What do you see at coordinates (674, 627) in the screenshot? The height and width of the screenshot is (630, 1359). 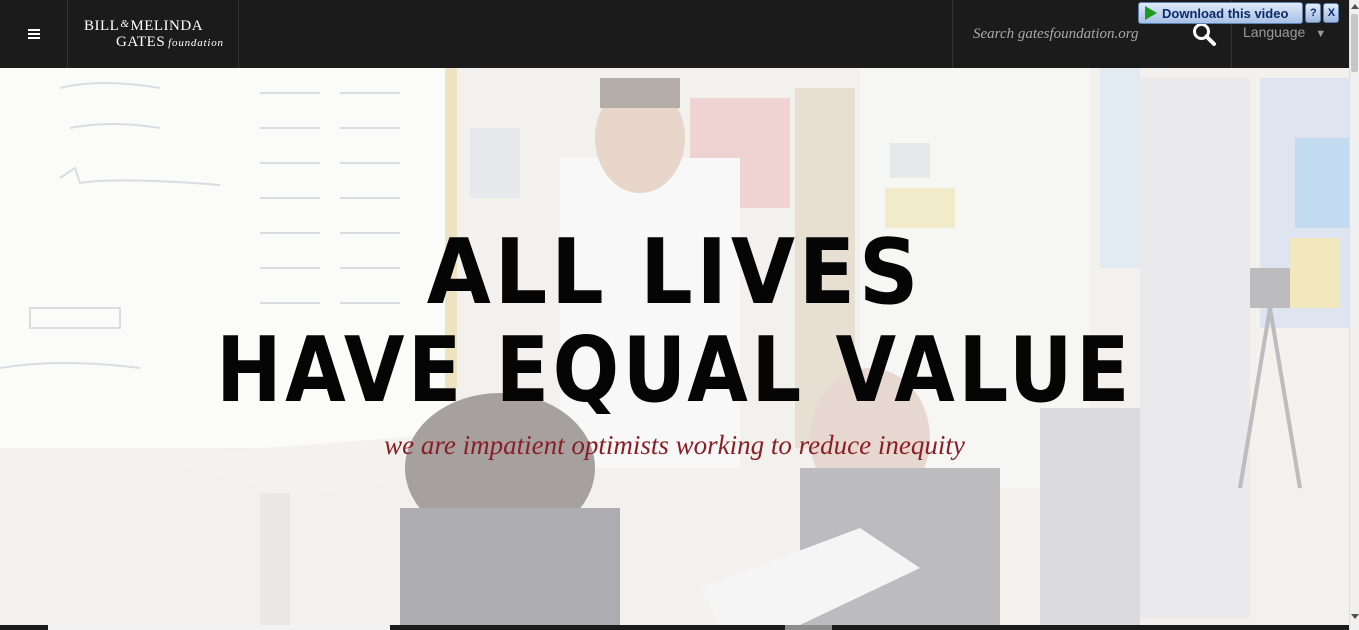 I see `bottom-strip` at bounding box center [674, 627].